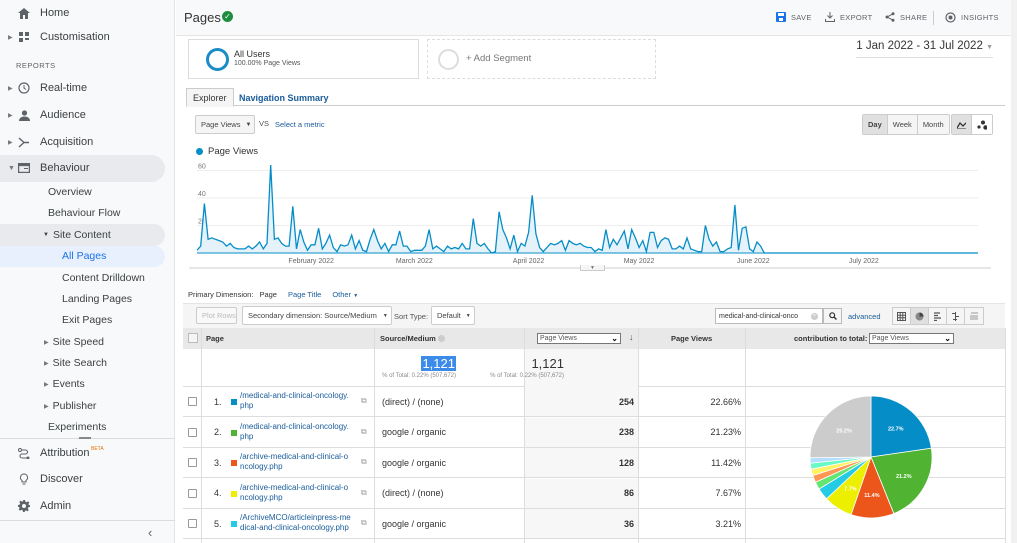 The width and height of the screenshot is (1017, 543). What do you see at coordinates (74, 342) in the screenshot?
I see `sidebar-item-site-speed: ▶ Site Speed` at bounding box center [74, 342].